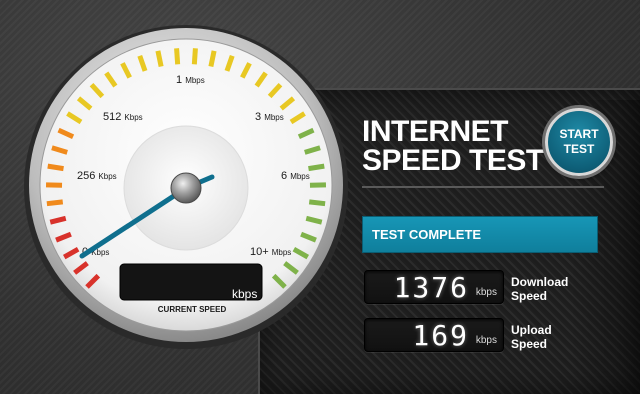 The width and height of the screenshot is (640, 394). Describe the element at coordinates (486, 292) in the screenshot. I see `download-unit: kbps` at that location.